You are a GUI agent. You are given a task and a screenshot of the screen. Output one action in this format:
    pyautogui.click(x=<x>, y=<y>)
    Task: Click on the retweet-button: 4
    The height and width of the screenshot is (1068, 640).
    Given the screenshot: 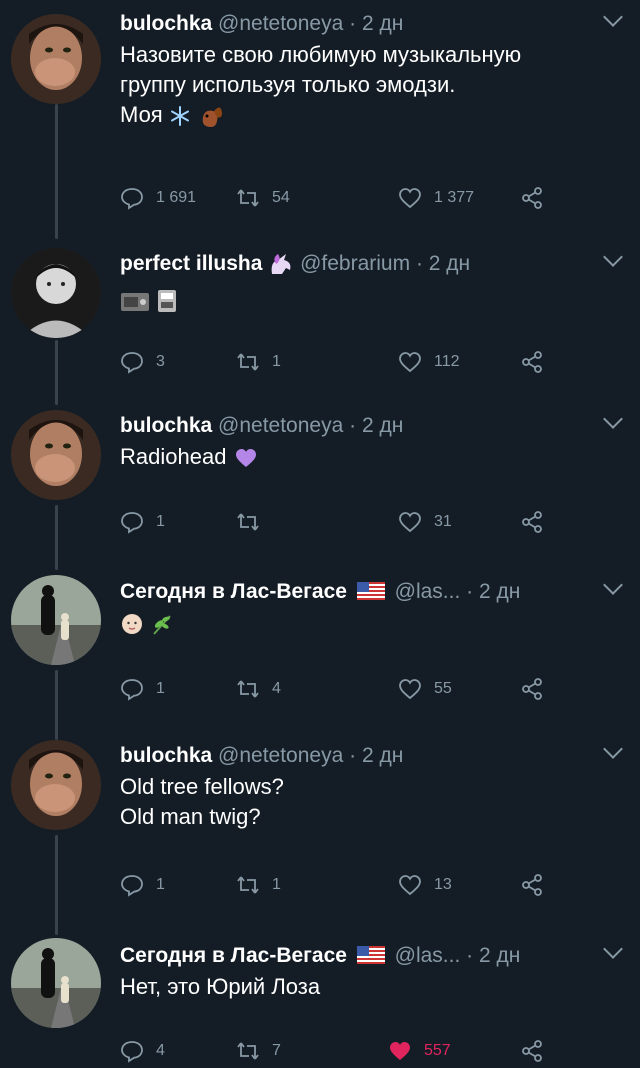 What is the action you would take?
    pyautogui.click(x=258, y=689)
    